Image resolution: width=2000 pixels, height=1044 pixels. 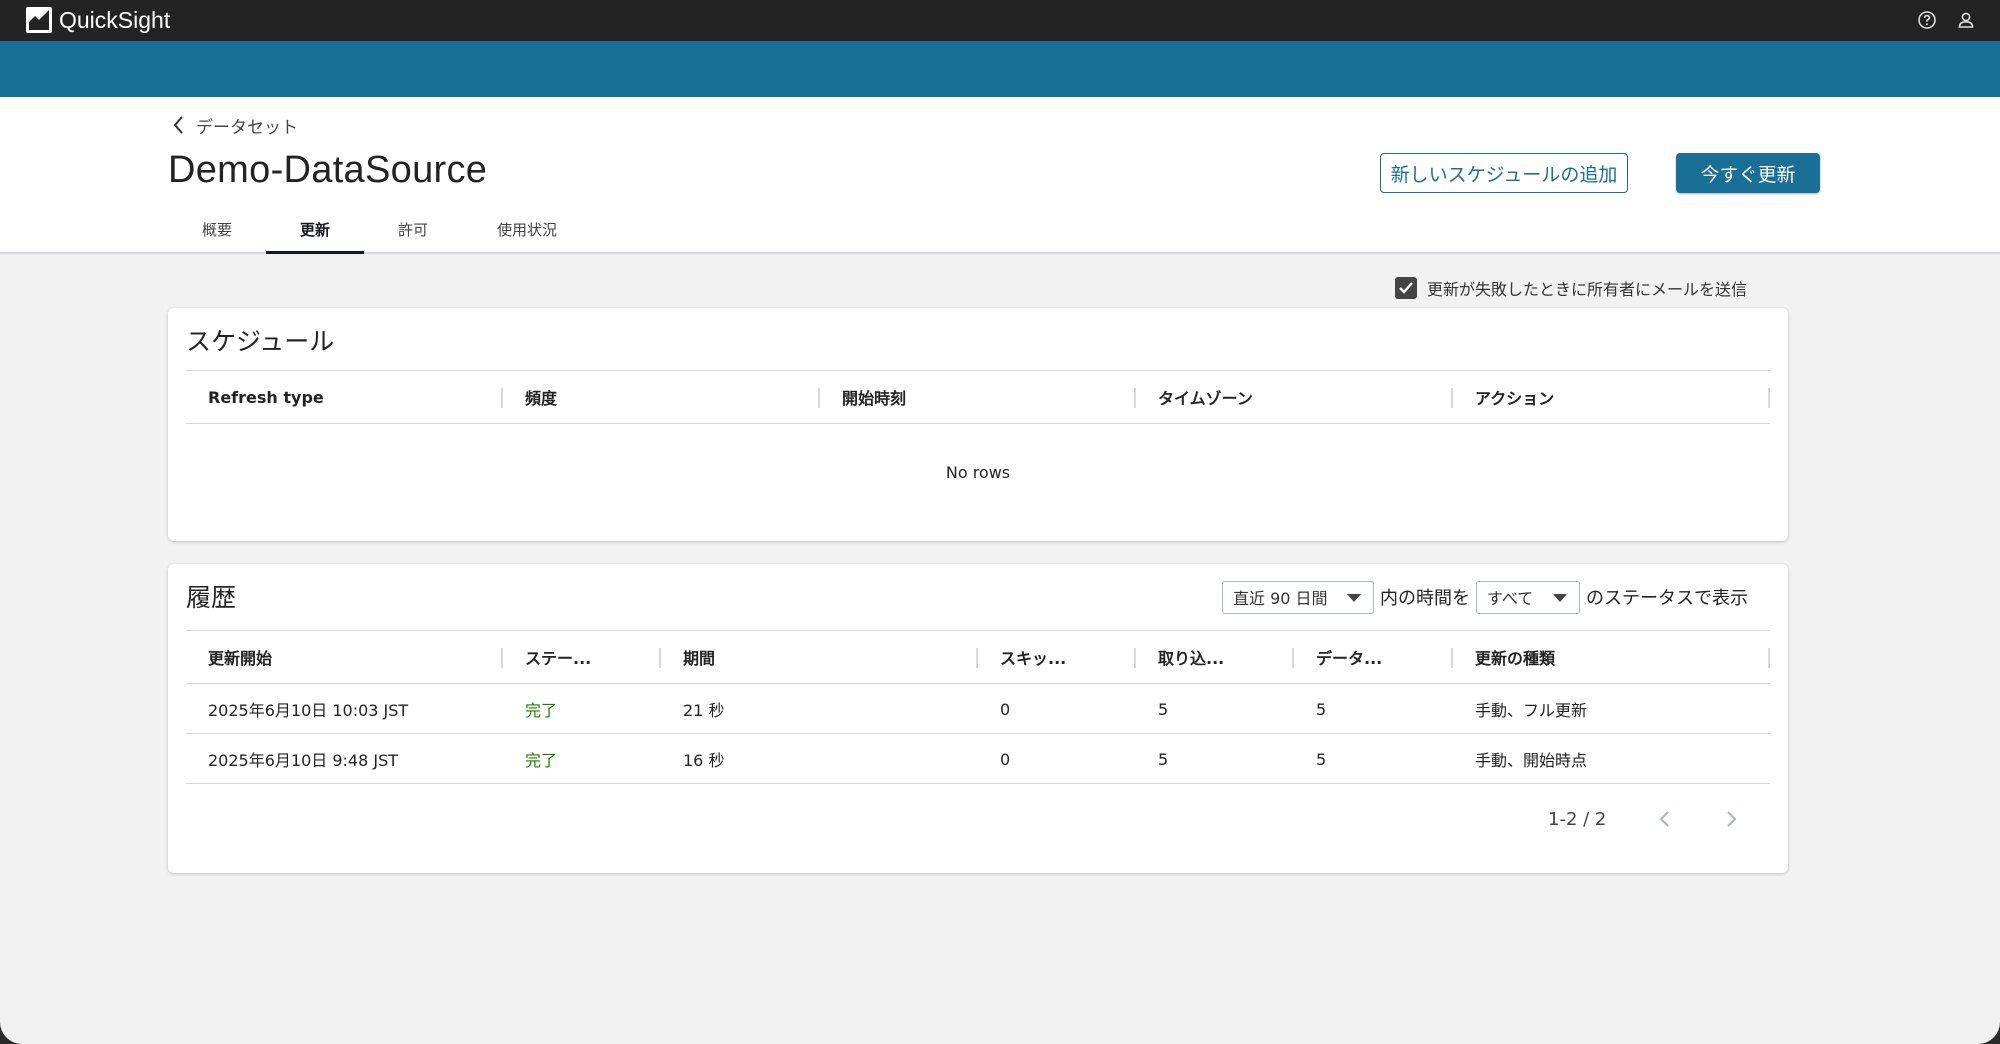 What do you see at coordinates (344, 657) in the screenshot?
I see `column-header: 更新開始` at bounding box center [344, 657].